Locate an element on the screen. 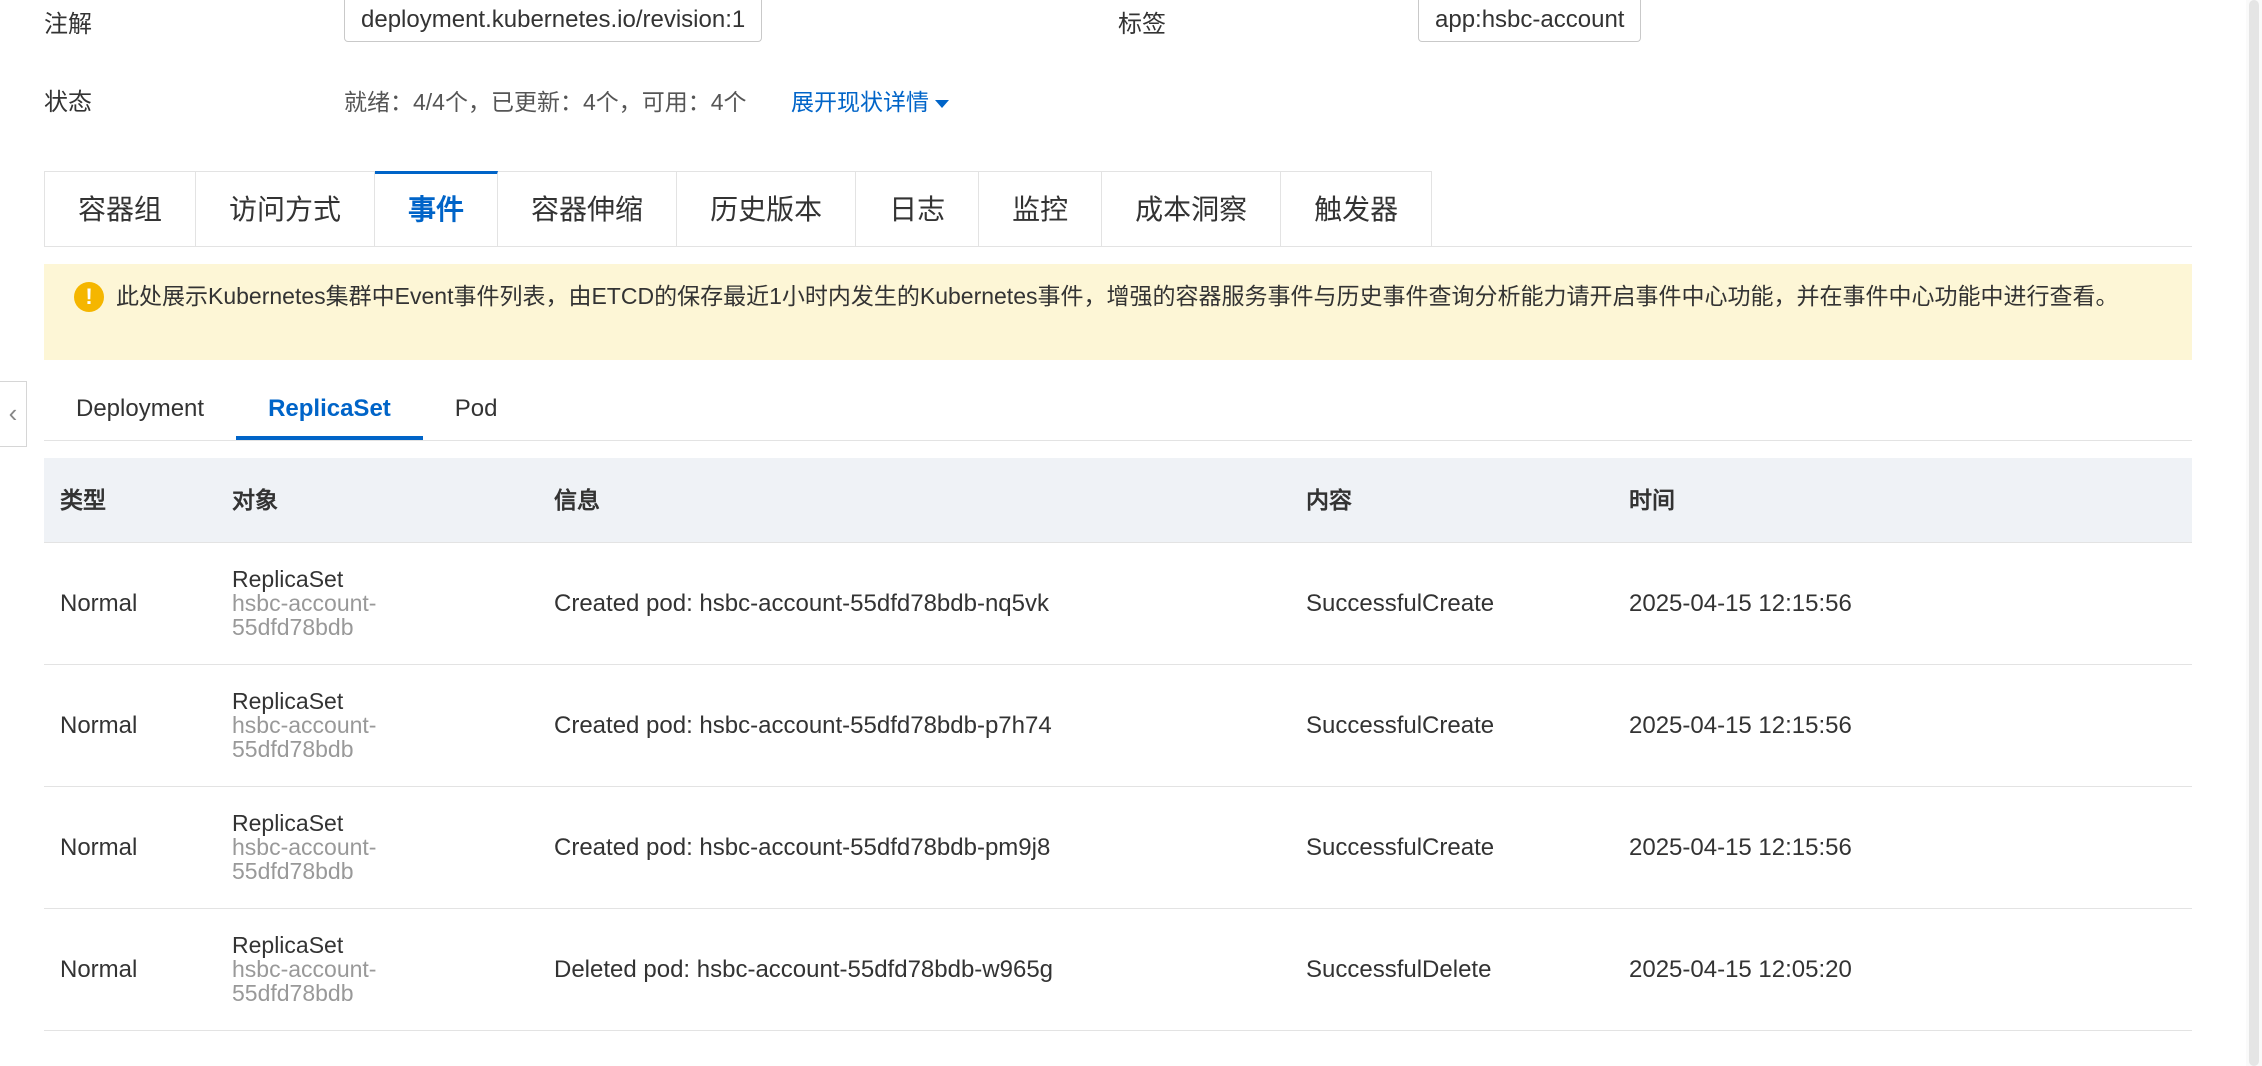 The width and height of the screenshot is (2262, 1066). expand-status-link: 展开现状详情 is located at coordinates (870, 100).